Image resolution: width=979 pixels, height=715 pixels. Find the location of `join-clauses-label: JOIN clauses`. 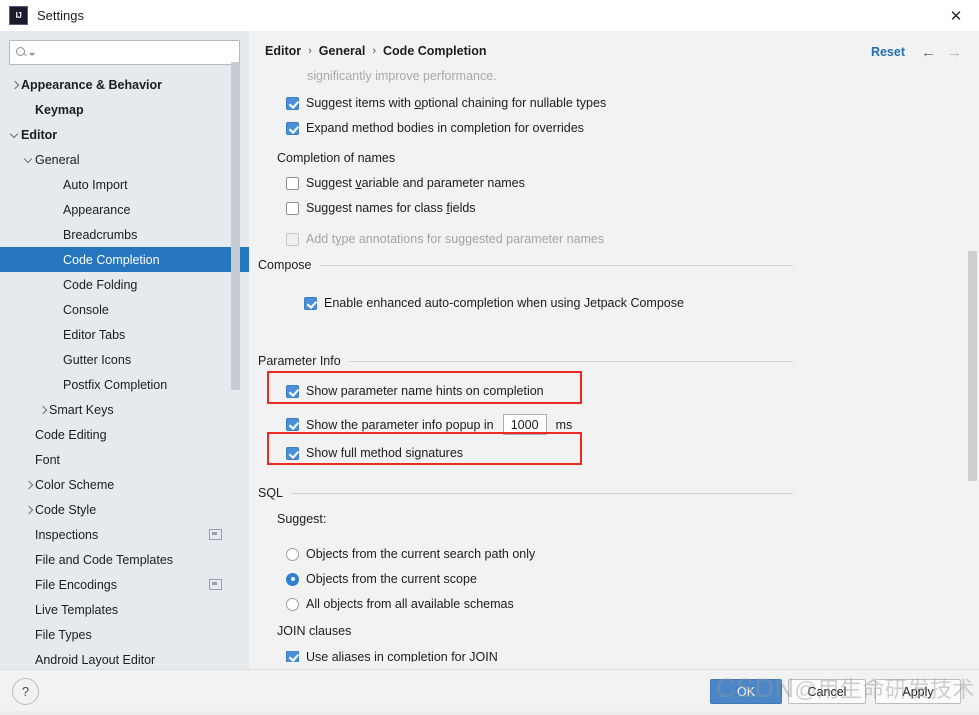

join-clauses-label: JOIN clauses is located at coordinates (314, 631).